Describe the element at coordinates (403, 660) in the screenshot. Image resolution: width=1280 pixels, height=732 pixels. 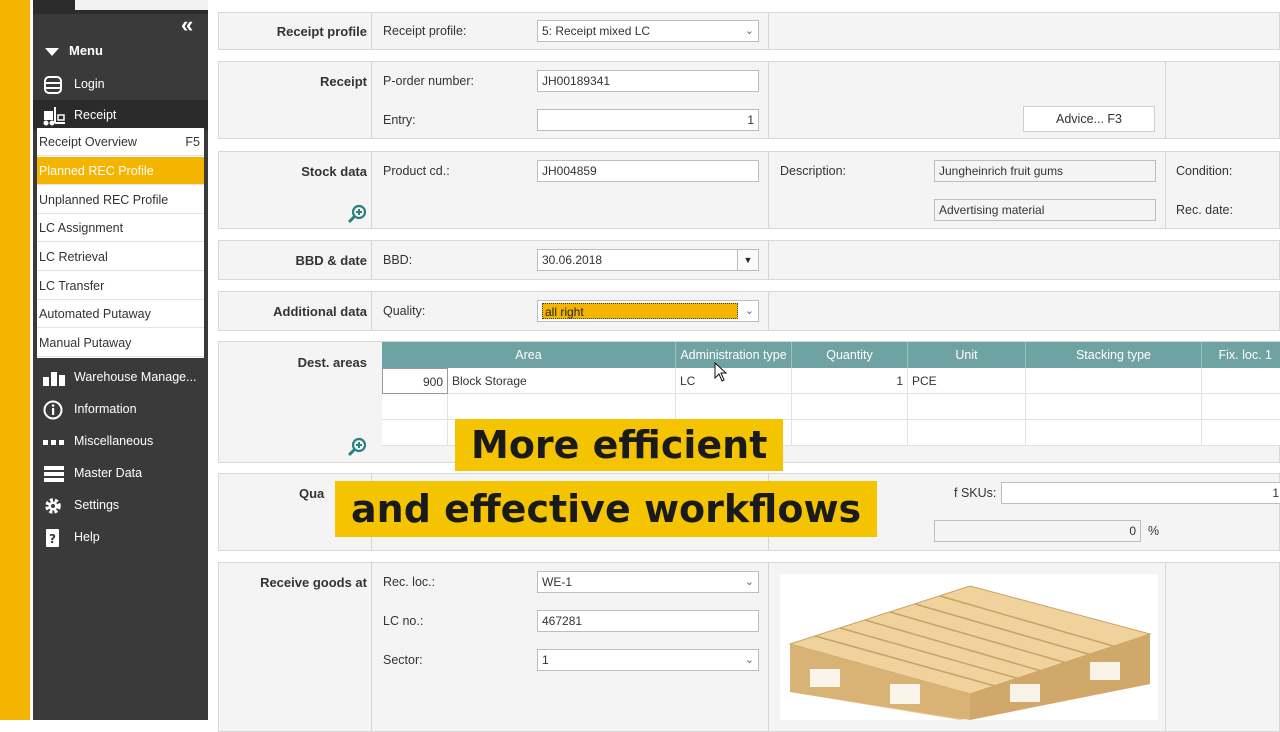
I see `sector-label: Sector:` at that location.